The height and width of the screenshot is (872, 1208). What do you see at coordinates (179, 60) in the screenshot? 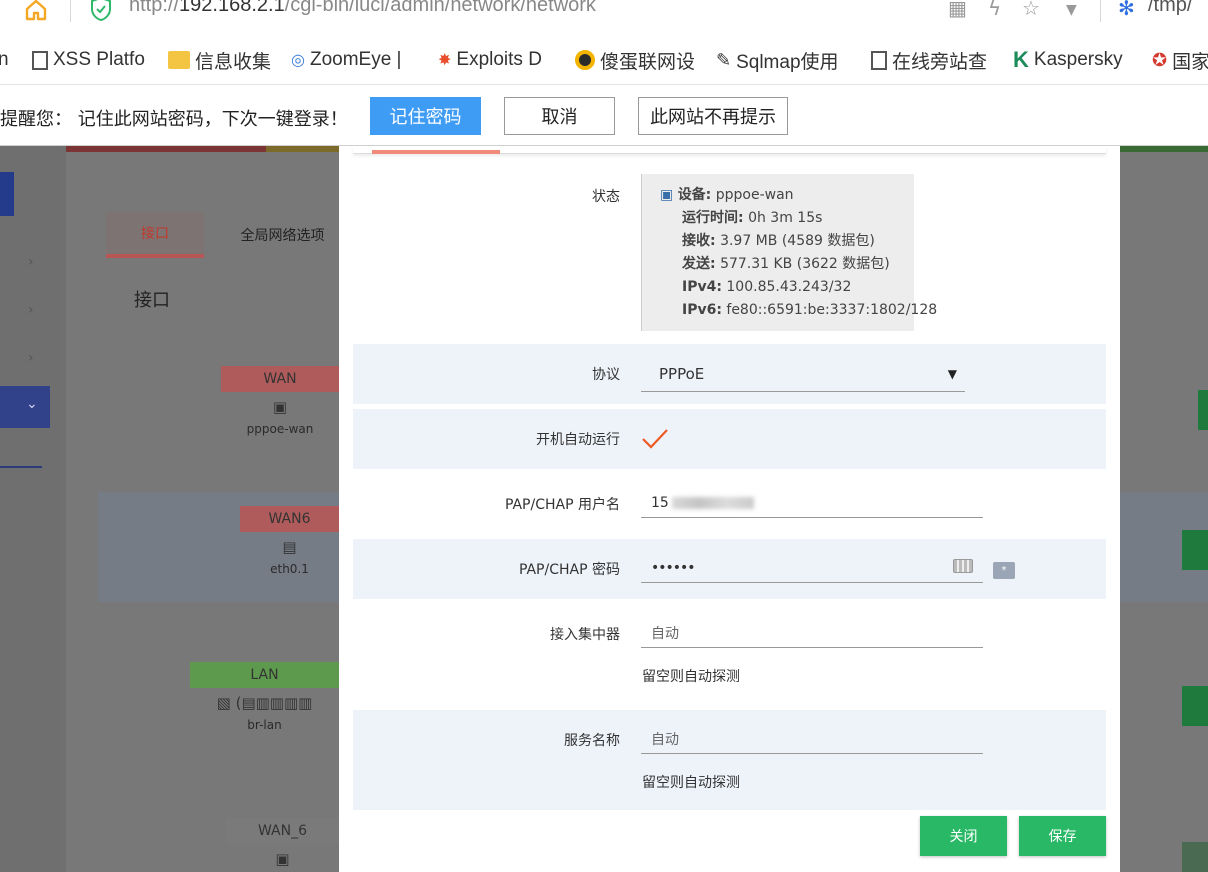
I see `folder-icon` at bounding box center [179, 60].